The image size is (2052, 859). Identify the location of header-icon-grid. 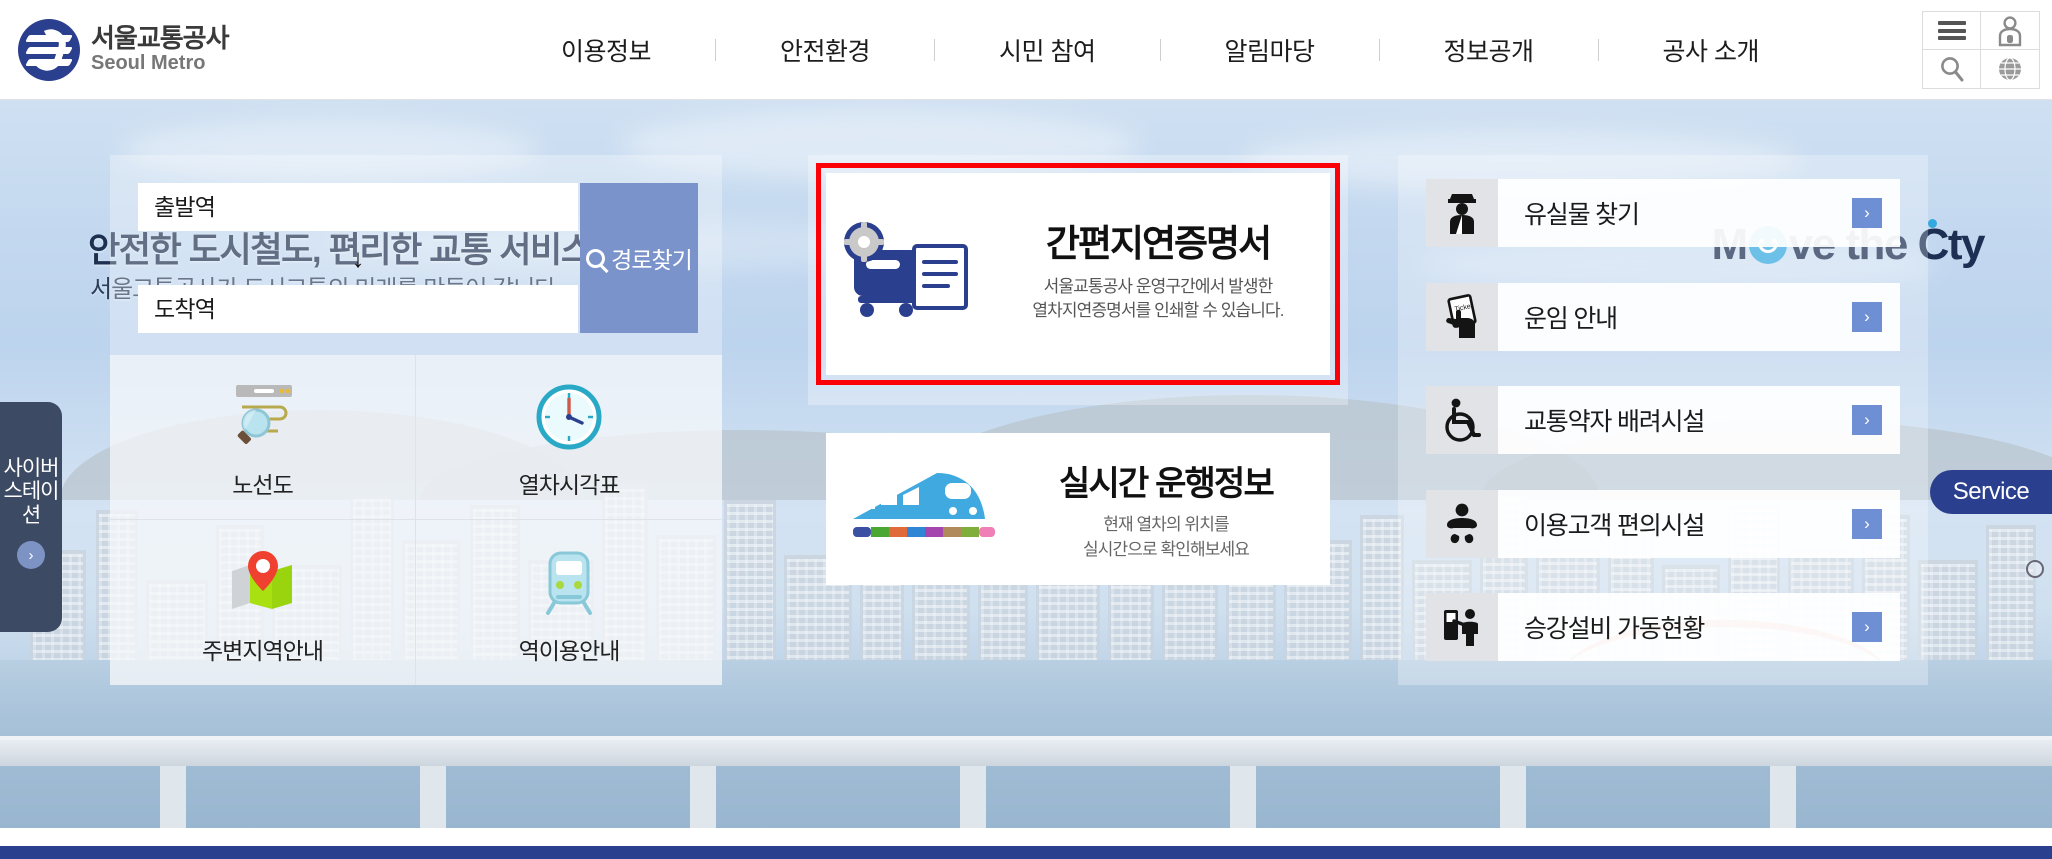
(1981, 50).